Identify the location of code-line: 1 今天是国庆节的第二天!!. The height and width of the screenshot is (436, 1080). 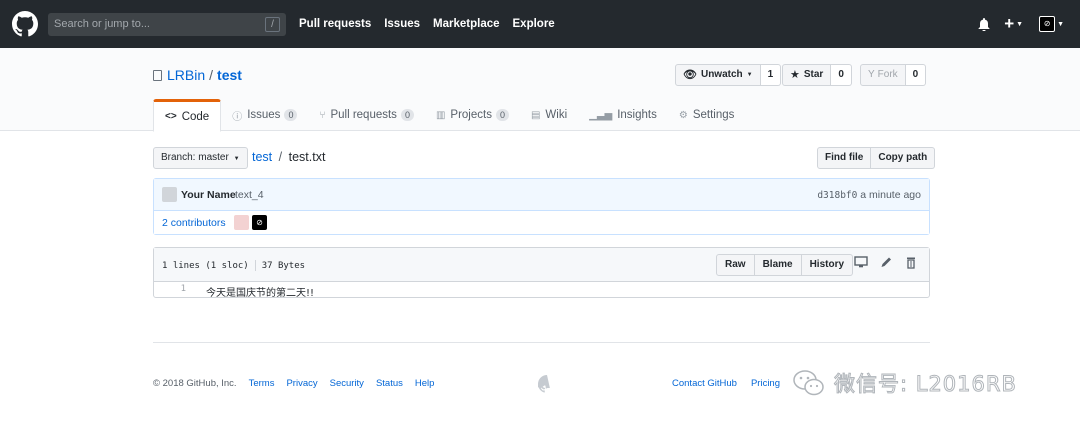
(541, 290).